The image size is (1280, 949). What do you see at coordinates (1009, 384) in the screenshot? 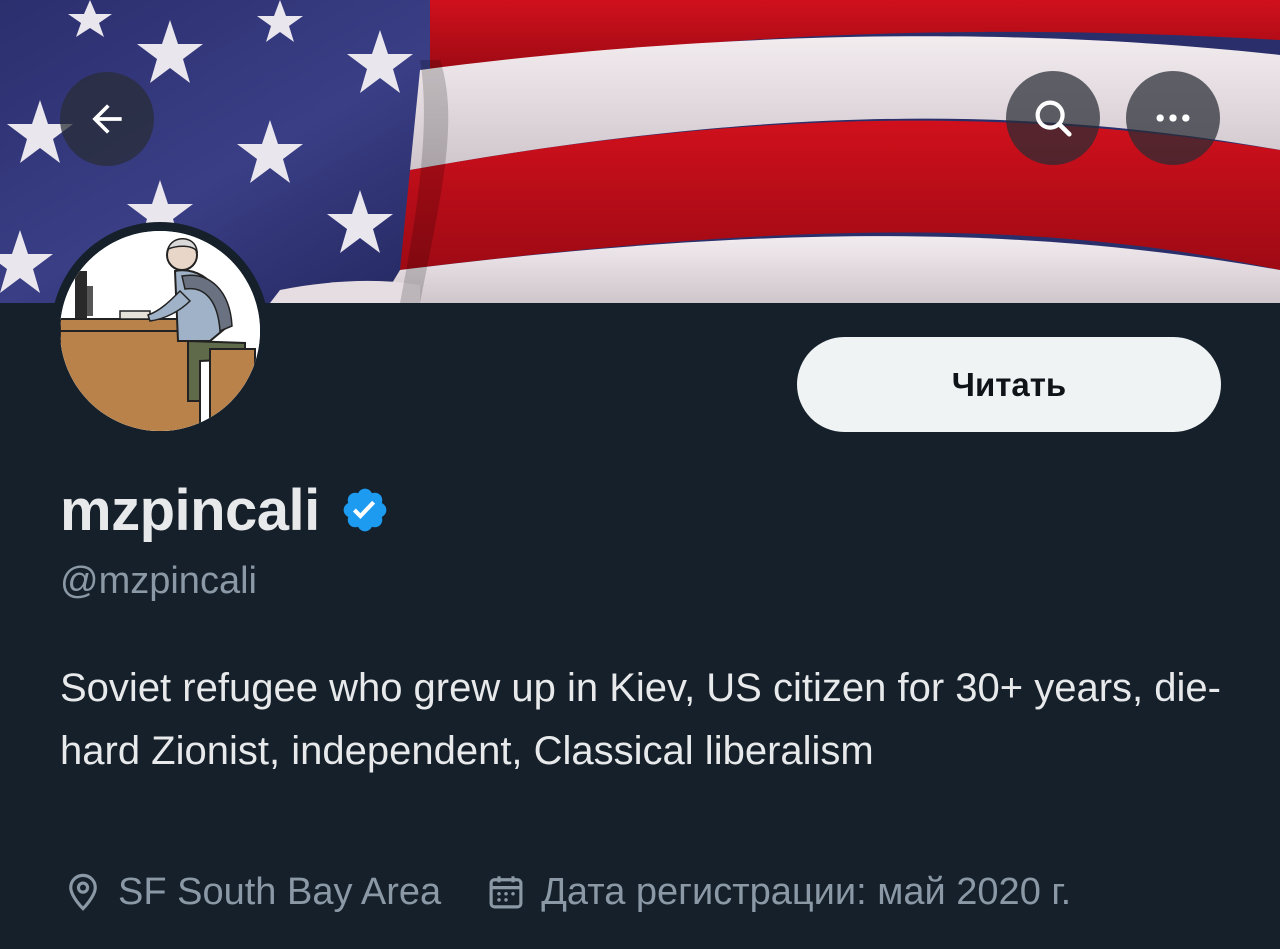
I see `follow-button: Читать` at bounding box center [1009, 384].